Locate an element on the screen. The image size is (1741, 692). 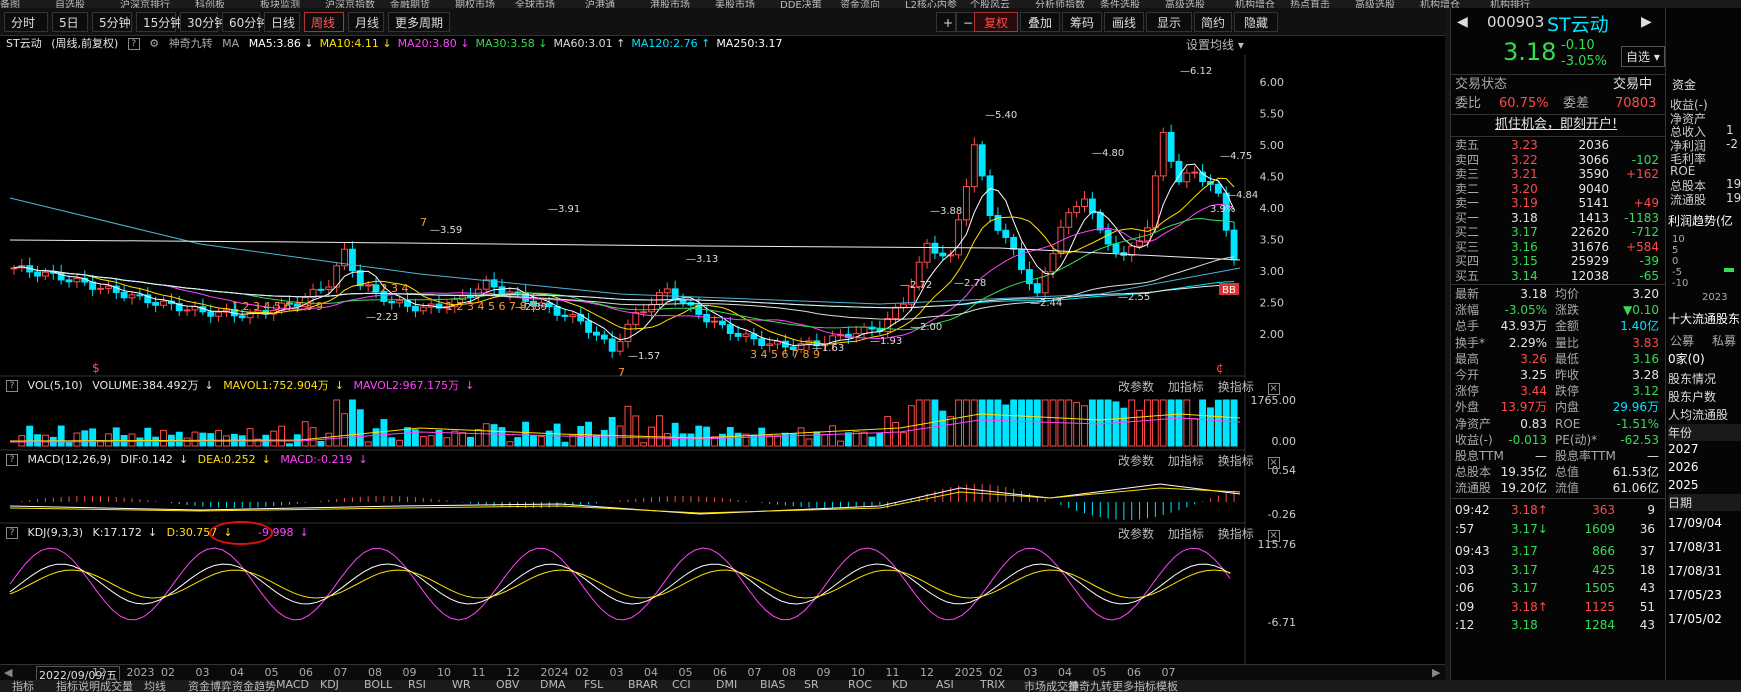
toolbar-button: 简约 is located at coordinates (1213, 22).